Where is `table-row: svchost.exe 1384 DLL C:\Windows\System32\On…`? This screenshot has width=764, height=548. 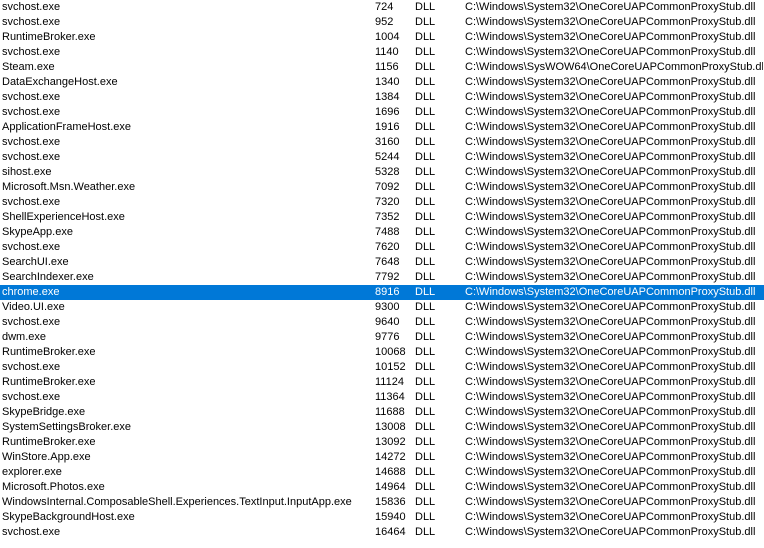
table-row: svchost.exe 1384 DLL C:\Windows\System32\On… is located at coordinates (382, 97).